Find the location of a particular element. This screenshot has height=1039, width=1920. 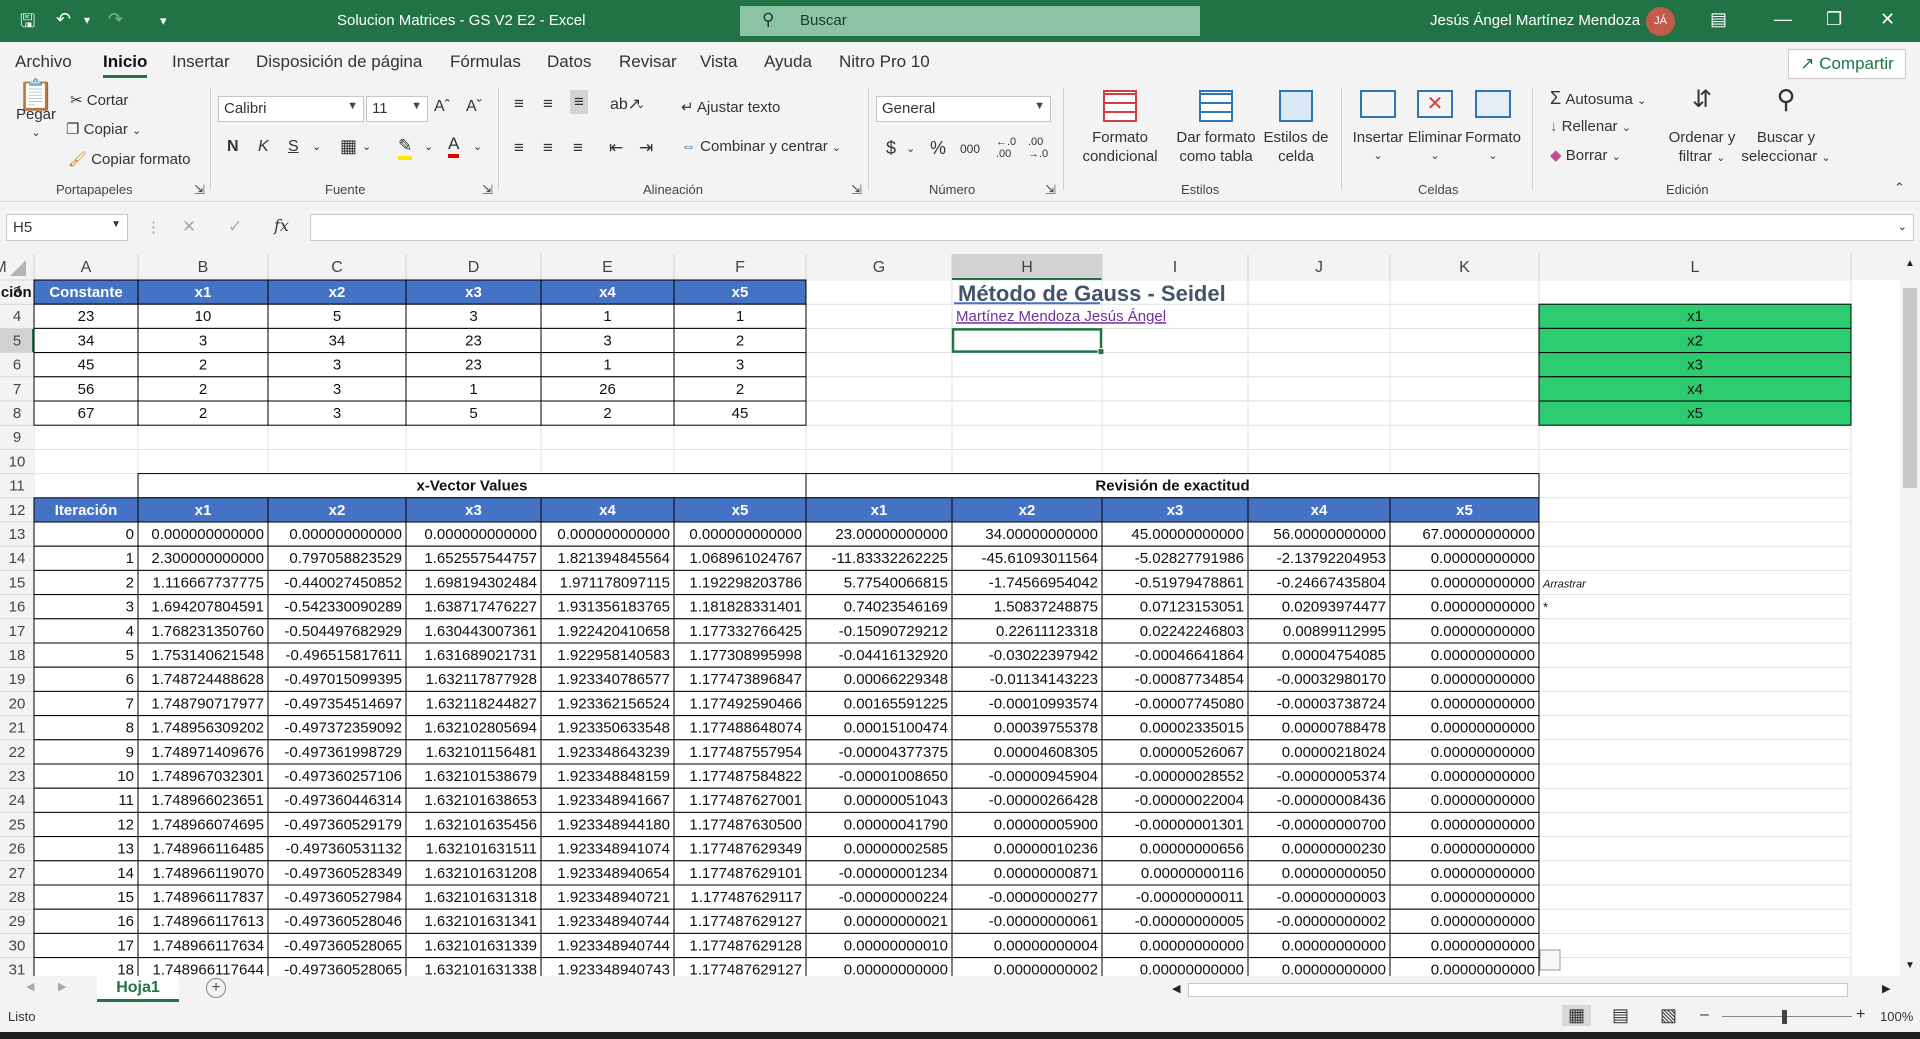

row-header-10: 10 is located at coordinates (17, 461).